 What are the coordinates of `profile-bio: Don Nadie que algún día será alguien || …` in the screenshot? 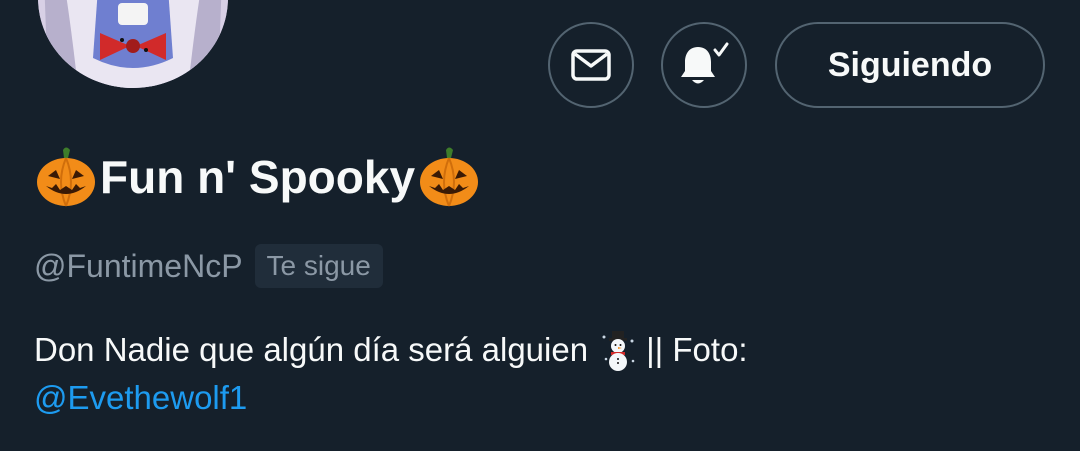 It's located at (391, 374).